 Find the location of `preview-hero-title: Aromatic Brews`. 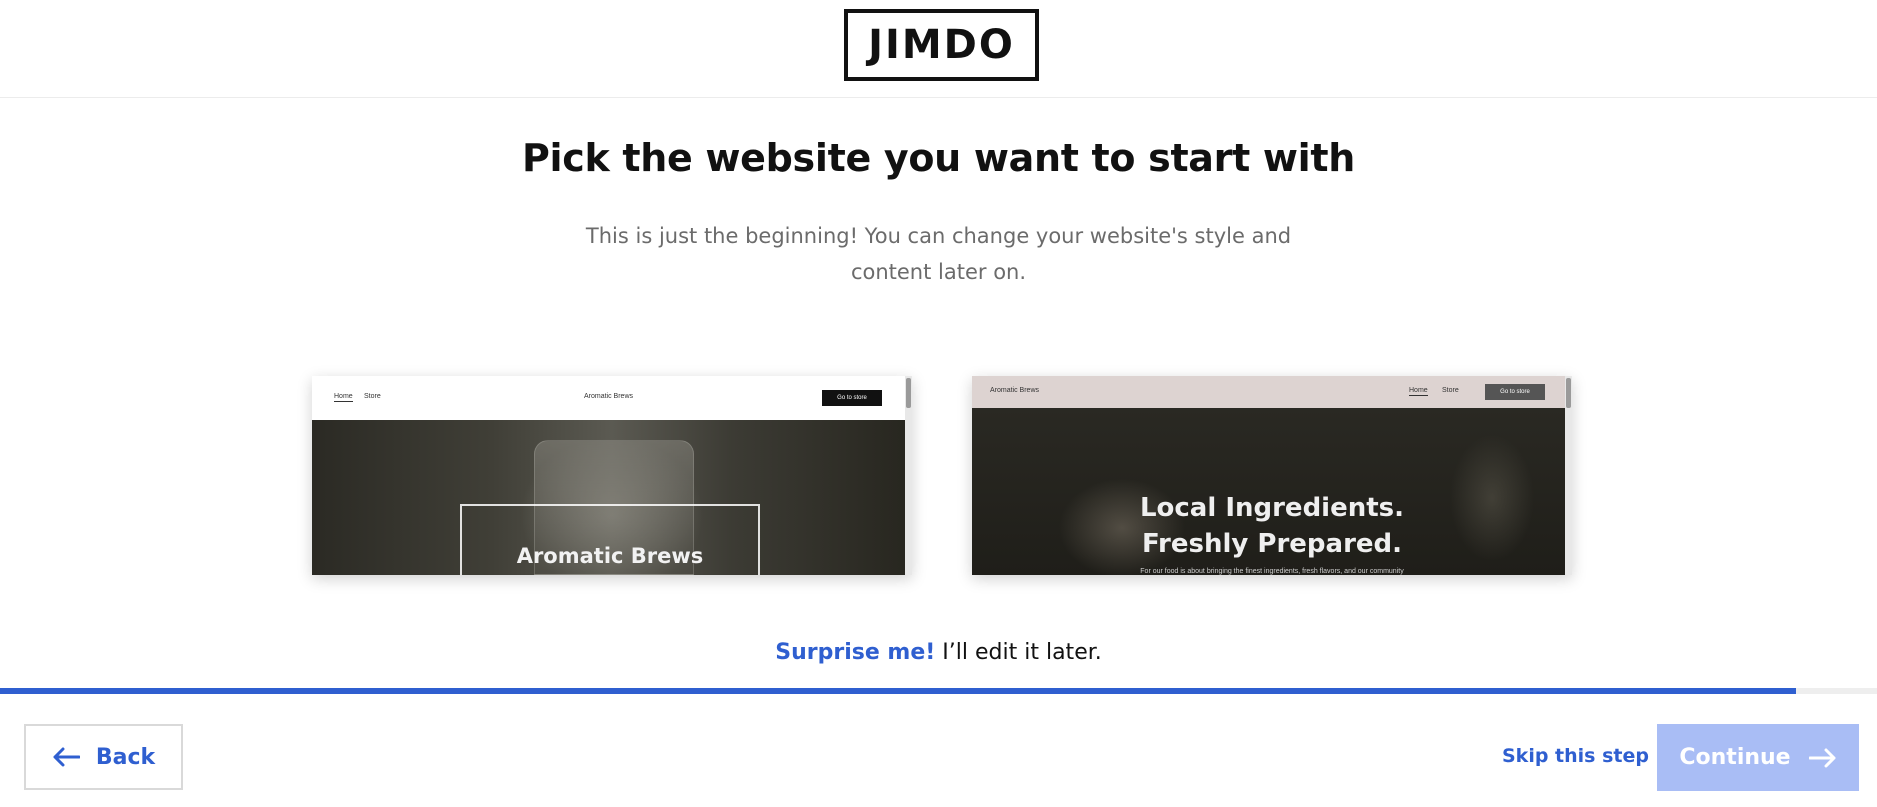

preview-hero-title: Aromatic Brews is located at coordinates (610, 556).